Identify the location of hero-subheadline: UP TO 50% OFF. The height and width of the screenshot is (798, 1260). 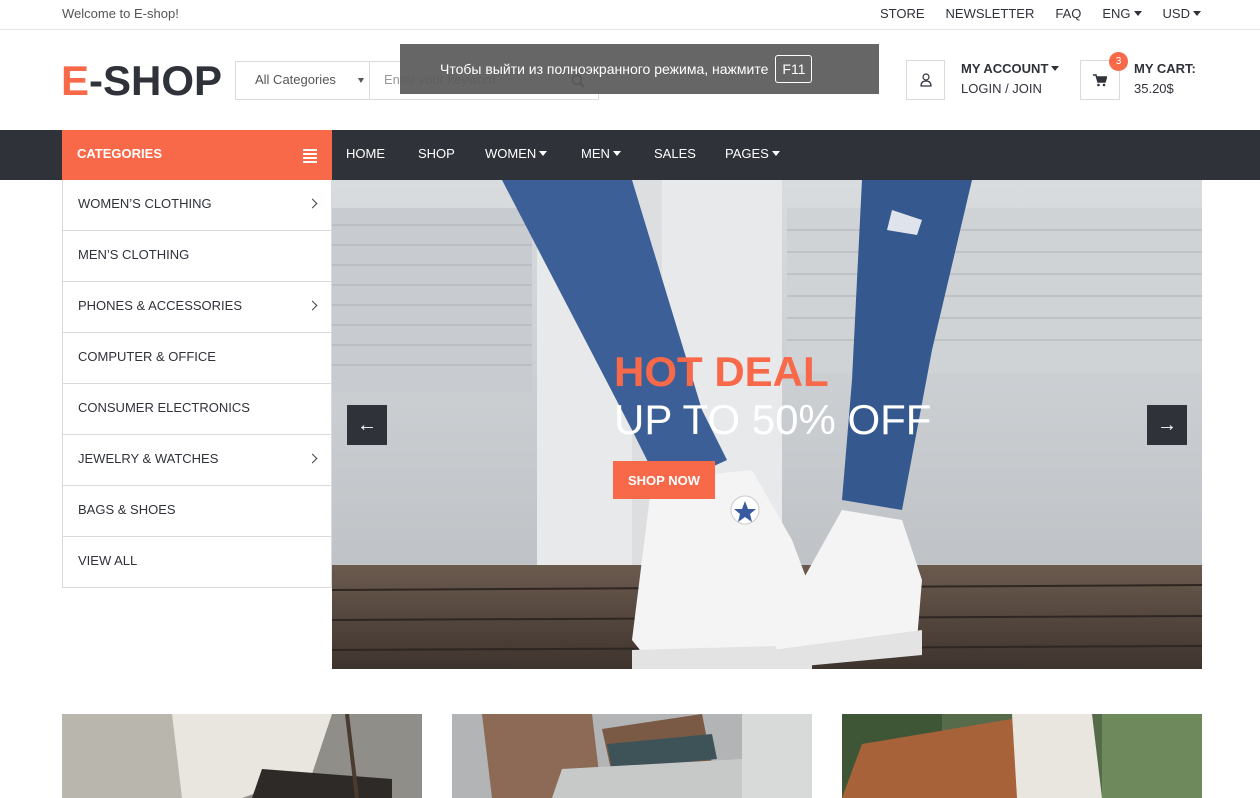
(773, 419).